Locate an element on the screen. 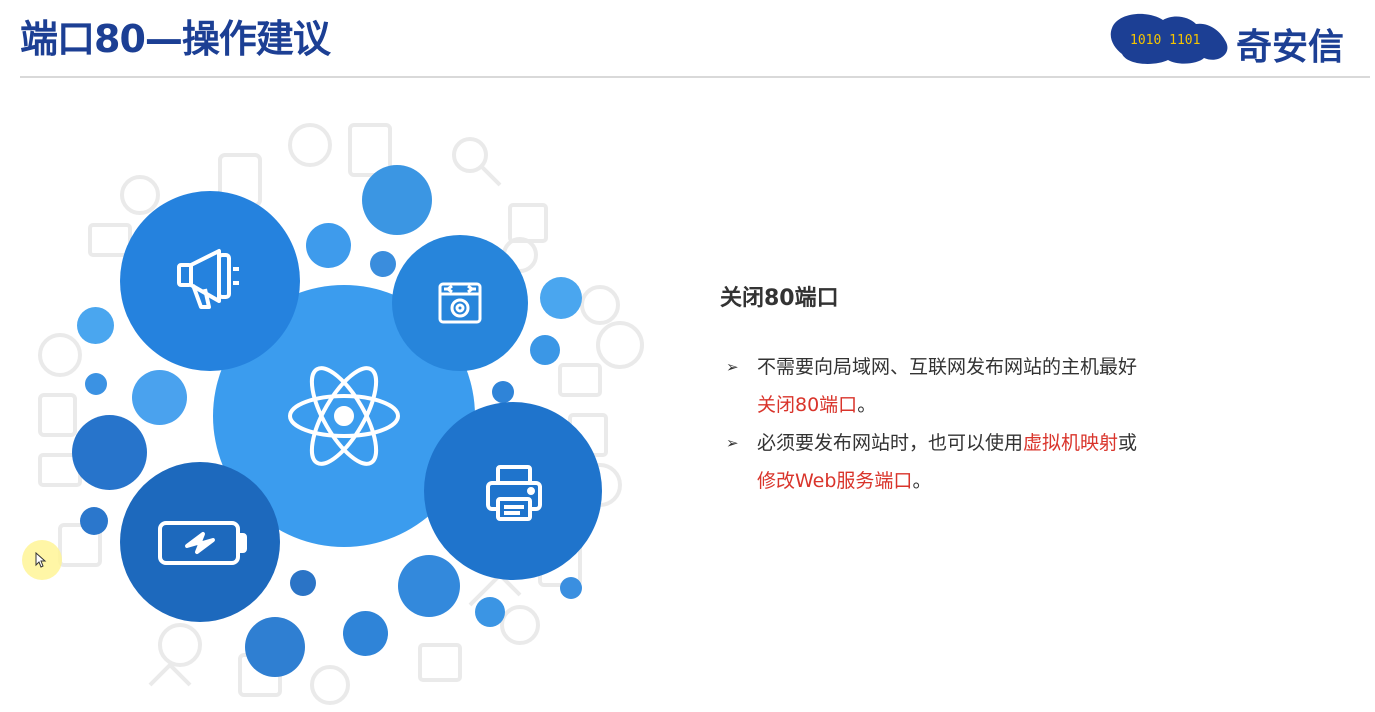 This screenshot has height=712, width=1375. logo-text: 奇安信 is located at coordinates (1290, 47).